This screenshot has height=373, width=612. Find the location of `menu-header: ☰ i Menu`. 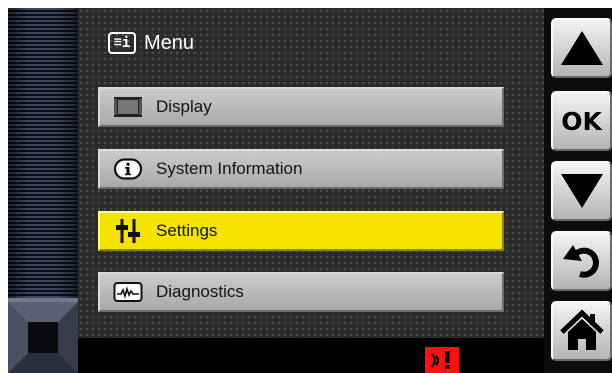

menu-header: ☰ i Menu is located at coordinates (151, 43).